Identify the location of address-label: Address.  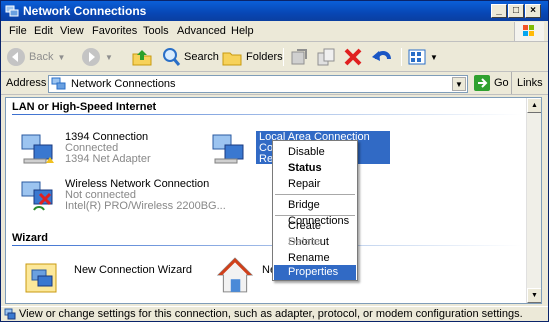
(26, 83).